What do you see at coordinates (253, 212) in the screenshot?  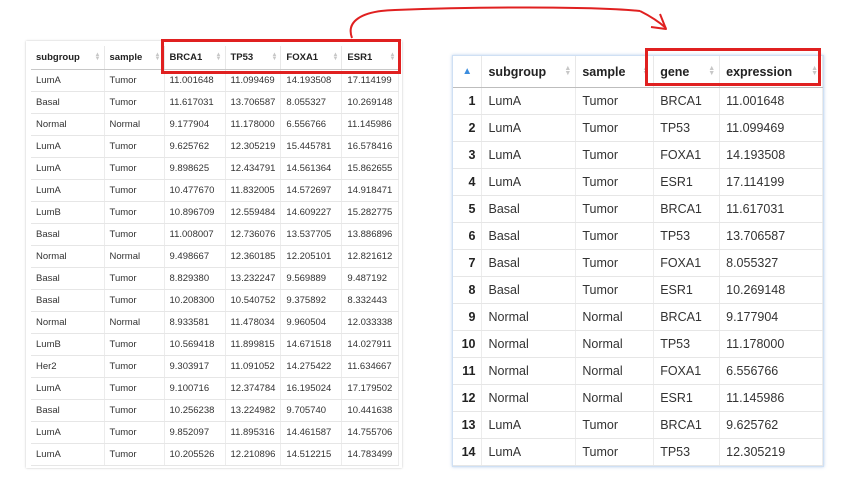 I see `table-cell: 12.559484` at bounding box center [253, 212].